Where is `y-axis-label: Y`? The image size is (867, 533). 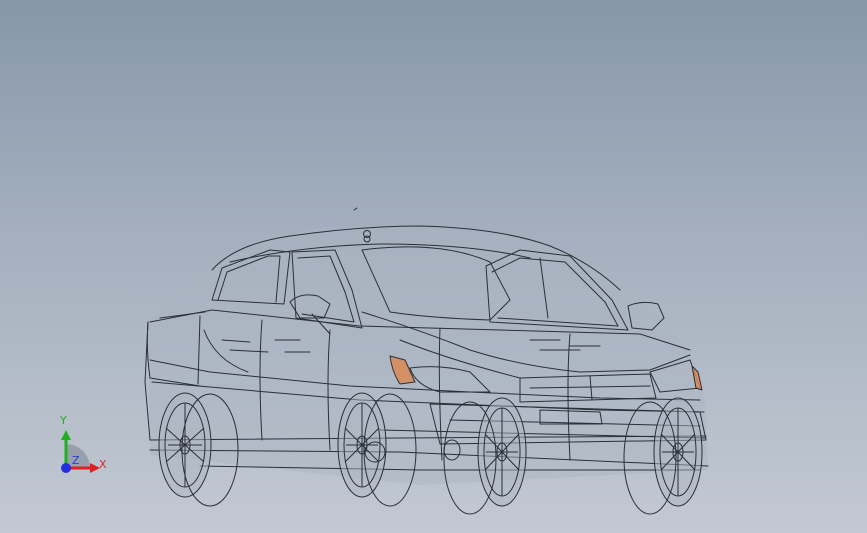 y-axis-label: Y is located at coordinates (63, 420).